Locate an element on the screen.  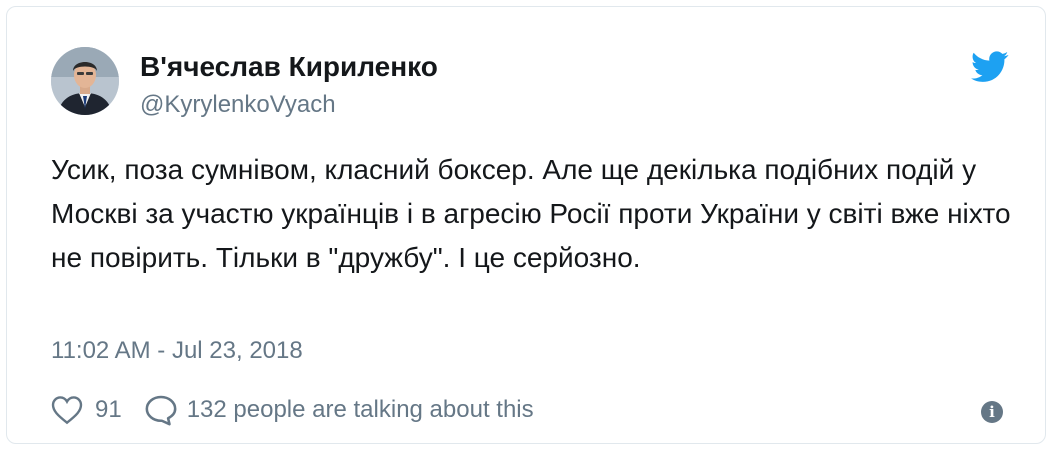
conversation-action: 132 people are talking about this is located at coordinates (339, 410).